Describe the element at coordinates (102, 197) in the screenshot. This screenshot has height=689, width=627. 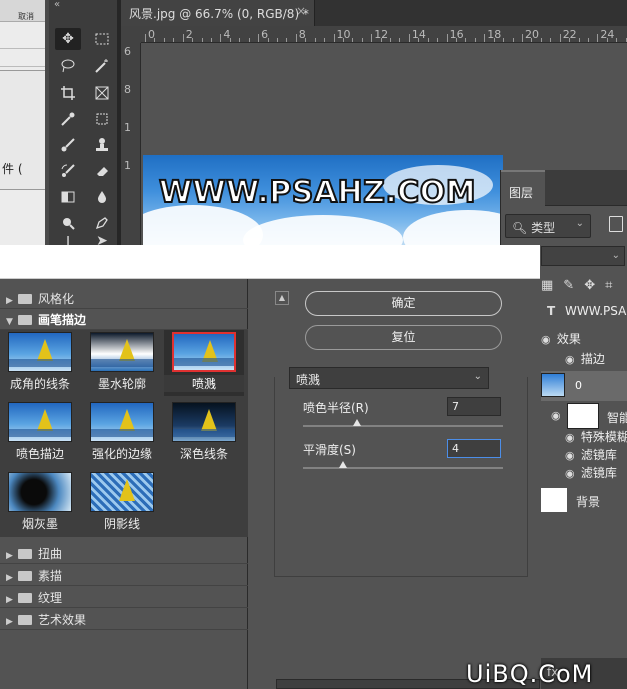
I see `blur-tool-icon` at that location.